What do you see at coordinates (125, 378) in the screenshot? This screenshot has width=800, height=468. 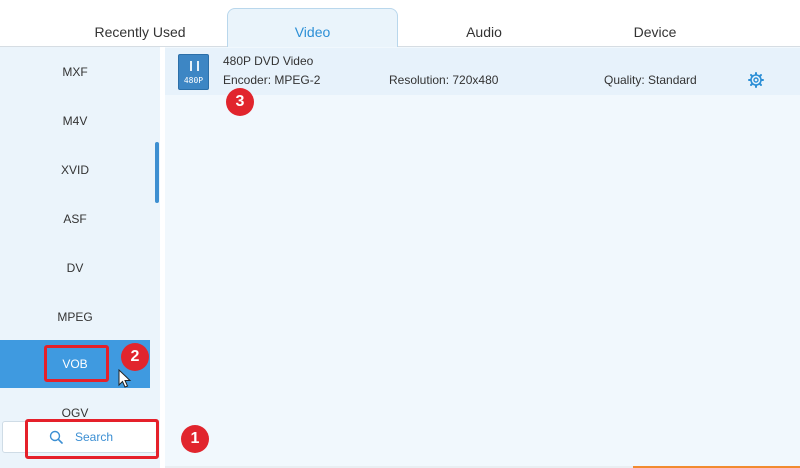 I see `mouse-cursor-icon` at bounding box center [125, 378].